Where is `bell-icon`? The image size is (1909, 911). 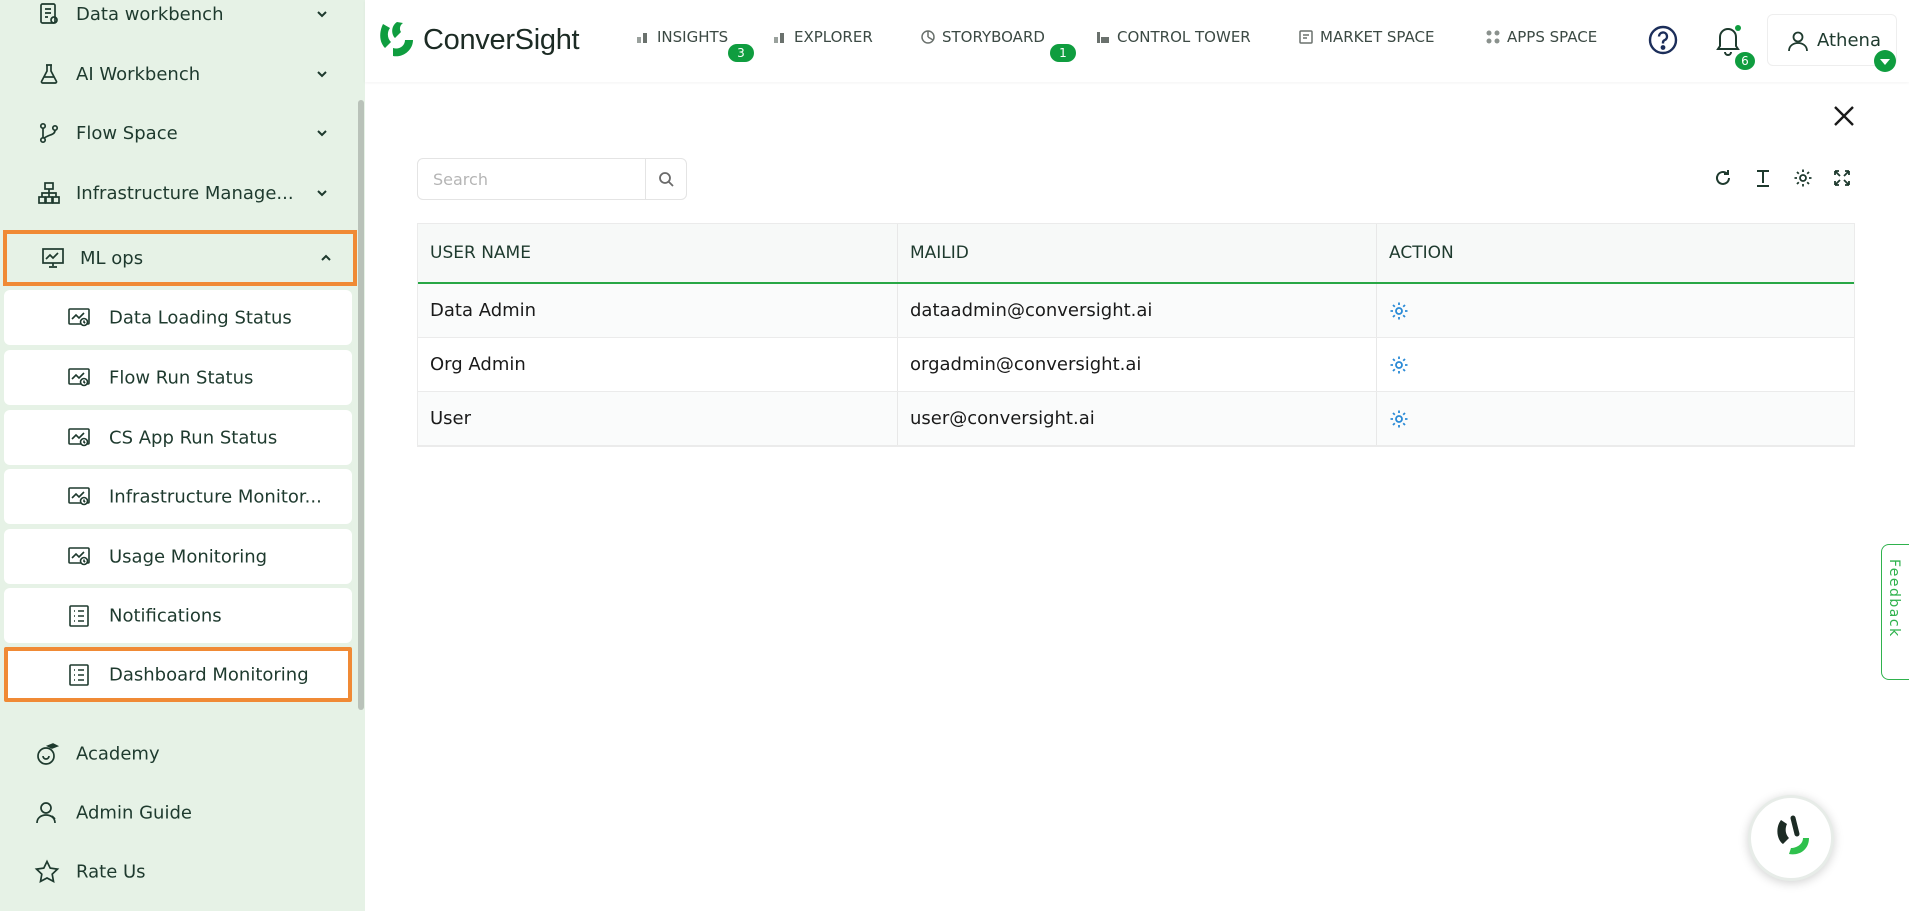 bell-icon is located at coordinates (1728, 40).